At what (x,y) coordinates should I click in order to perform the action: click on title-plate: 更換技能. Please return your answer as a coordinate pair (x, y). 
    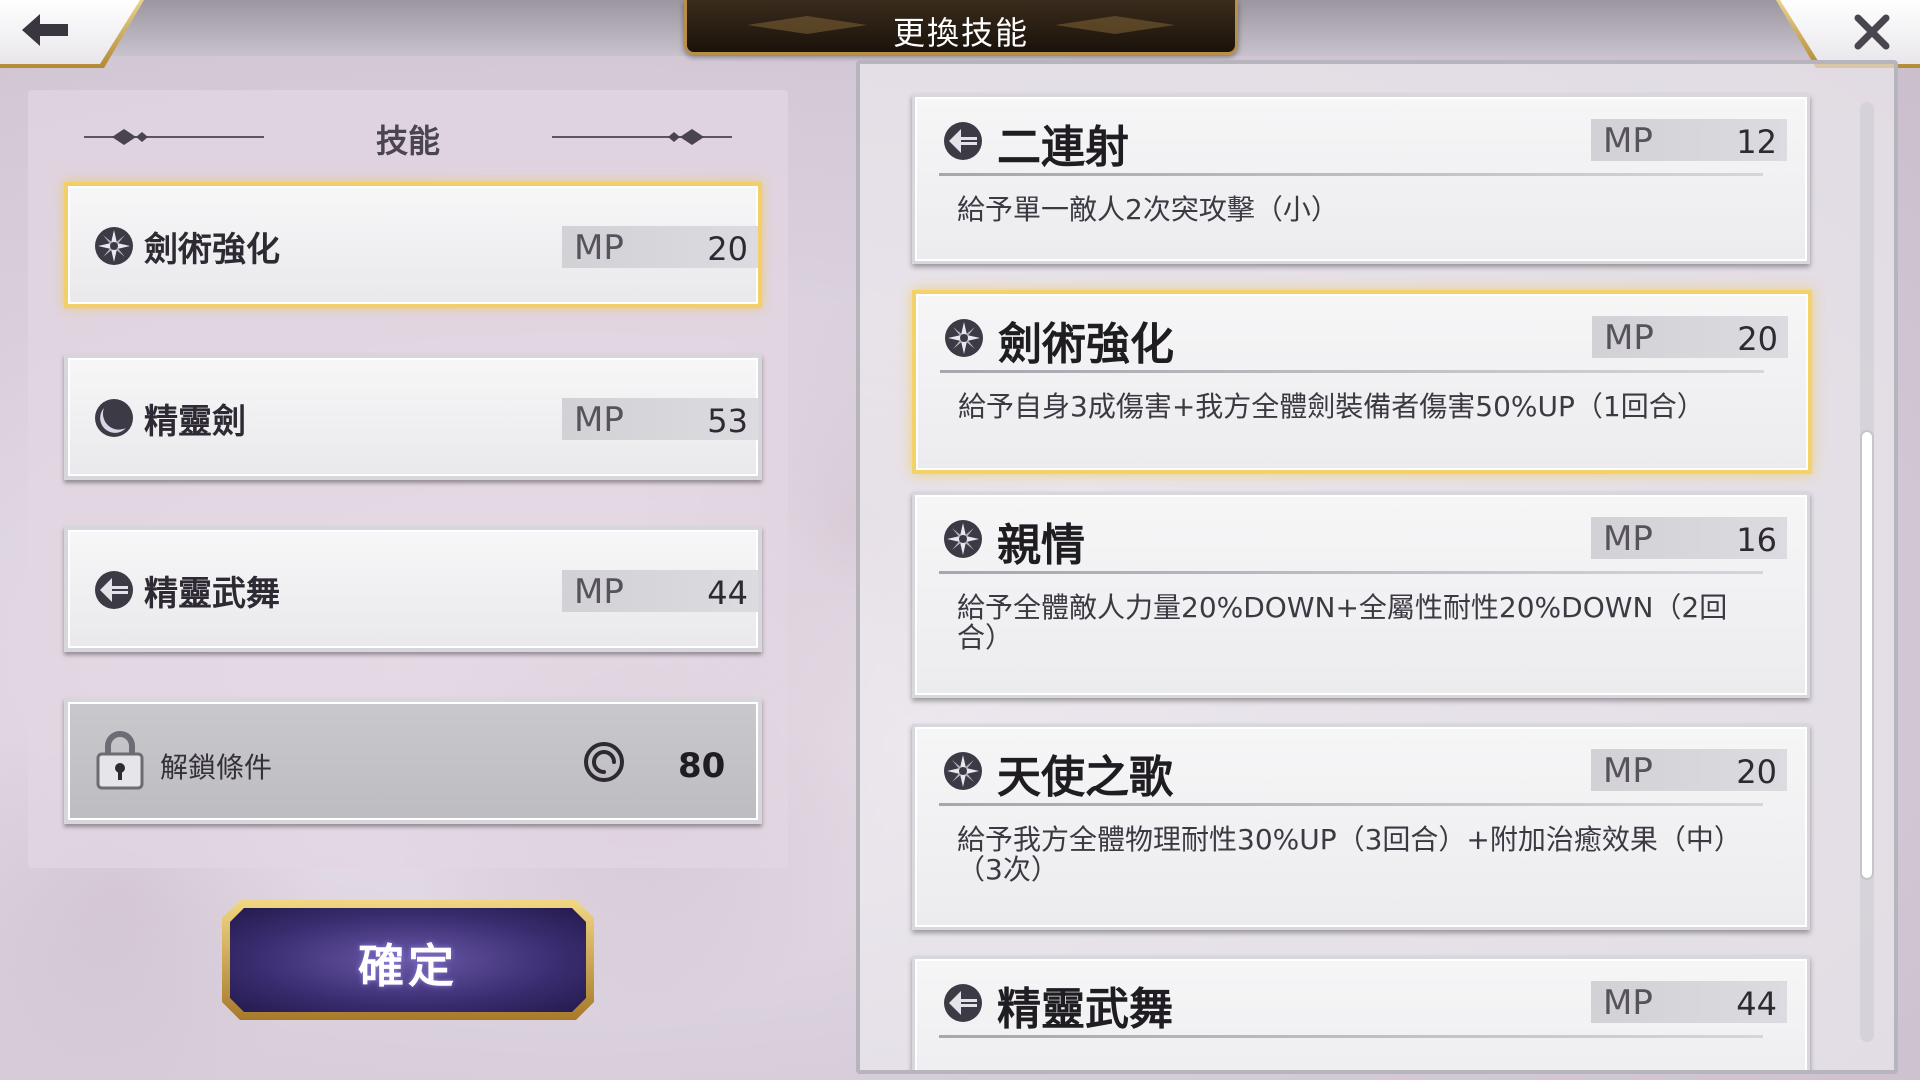
    Looking at the image, I should click on (961, 27).